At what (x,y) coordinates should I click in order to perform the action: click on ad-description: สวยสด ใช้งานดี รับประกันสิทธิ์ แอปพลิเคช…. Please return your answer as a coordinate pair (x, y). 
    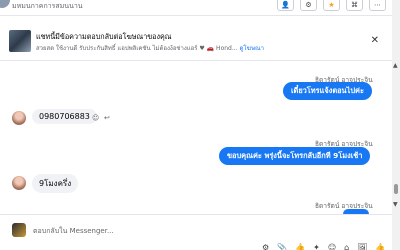
    Looking at the image, I should click on (137, 48).